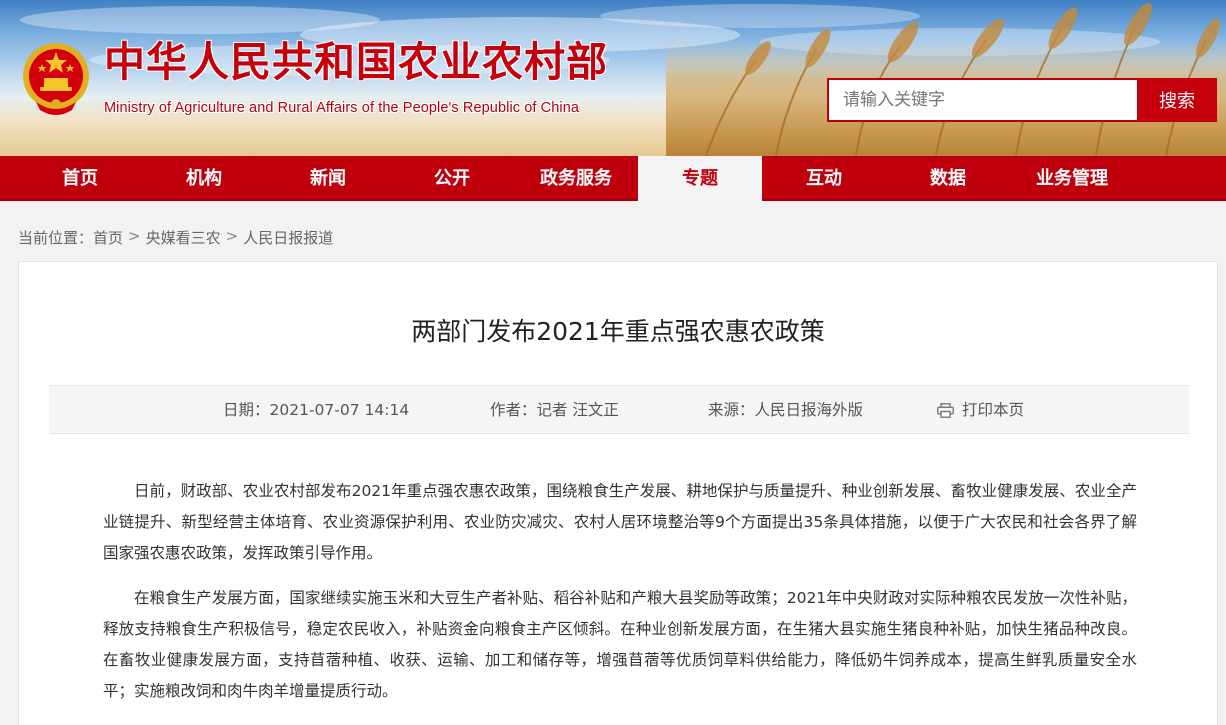 The width and height of the screenshot is (1226, 725). What do you see at coordinates (80, 178) in the screenshot?
I see `nav-item-home: 首页` at bounding box center [80, 178].